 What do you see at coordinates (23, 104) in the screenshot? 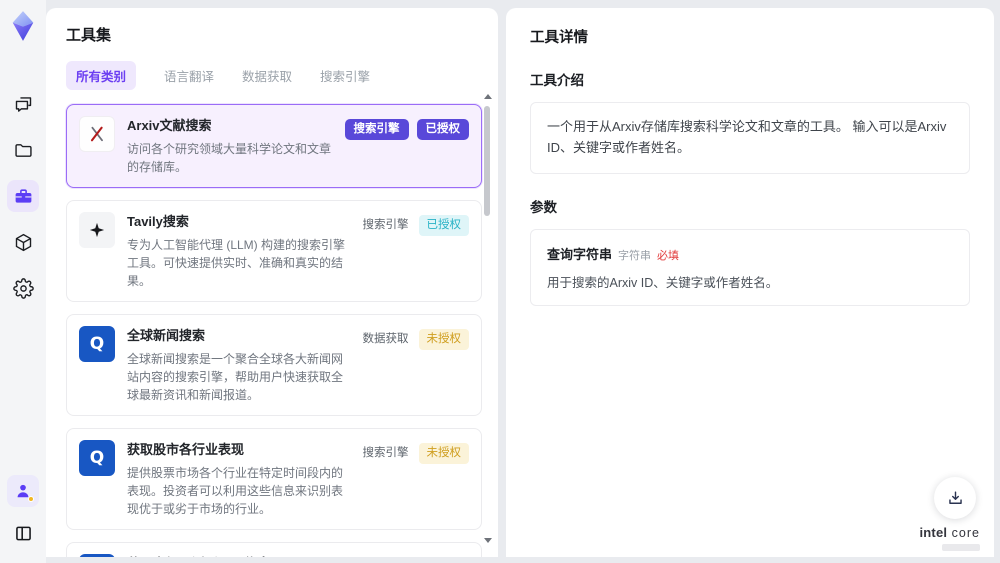
I see `chat-icon` at bounding box center [23, 104].